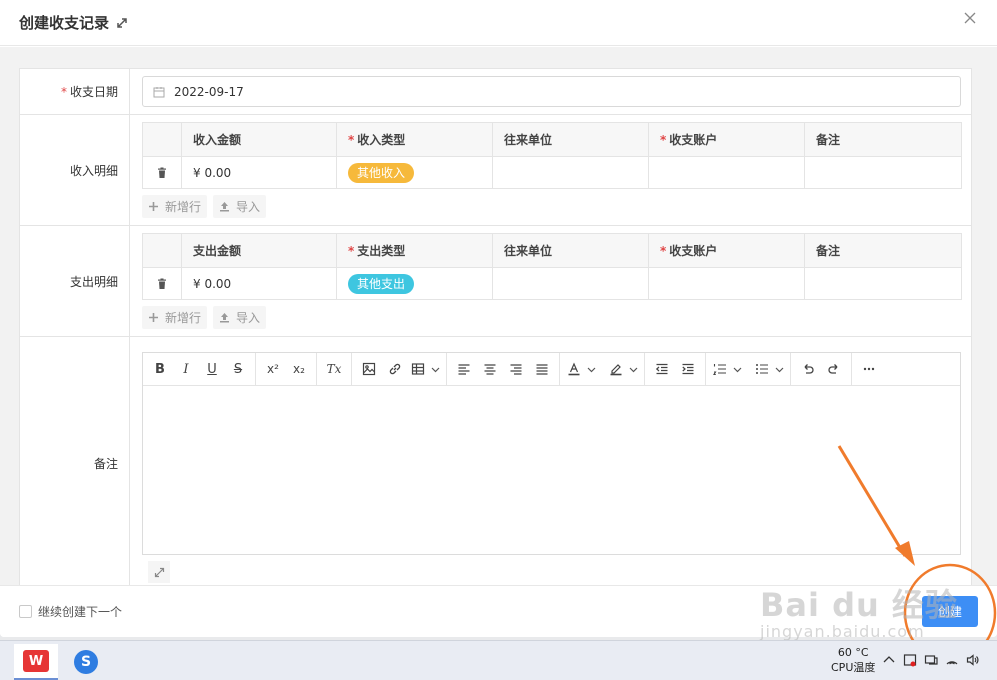 This screenshot has height=680, width=997. What do you see at coordinates (889, 660) in the screenshot?
I see `chevron-up-icon` at bounding box center [889, 660].